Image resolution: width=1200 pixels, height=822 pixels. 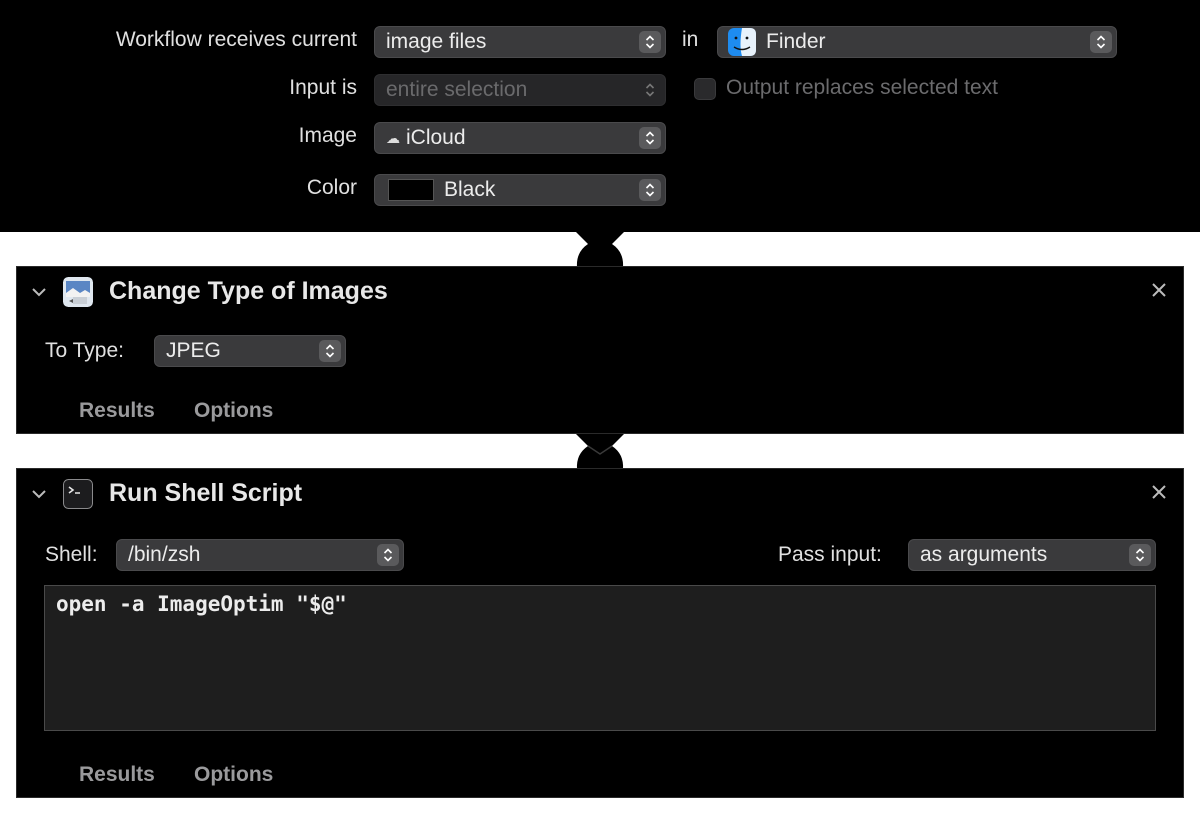 What do you see at coordinates (862, 87) in the screenshot?
I see `output-replaces-label: Output replaces selected text` at bounding box center [862, 87].